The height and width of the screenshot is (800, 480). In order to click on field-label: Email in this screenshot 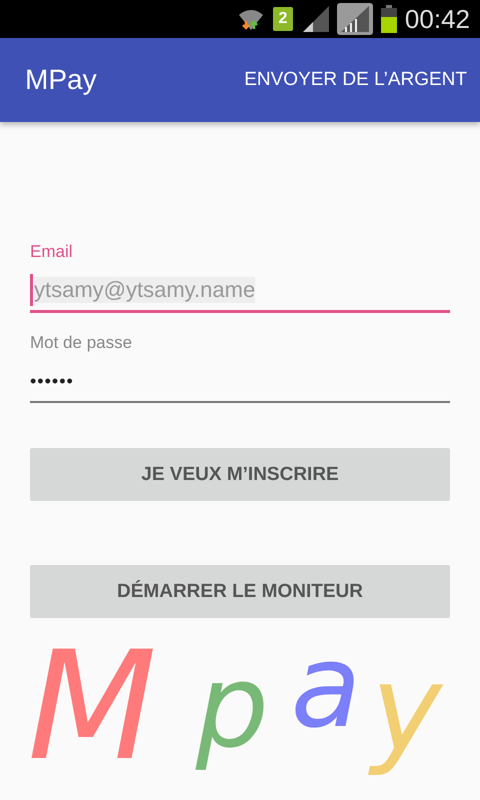, I will do `click(52, 252)`.